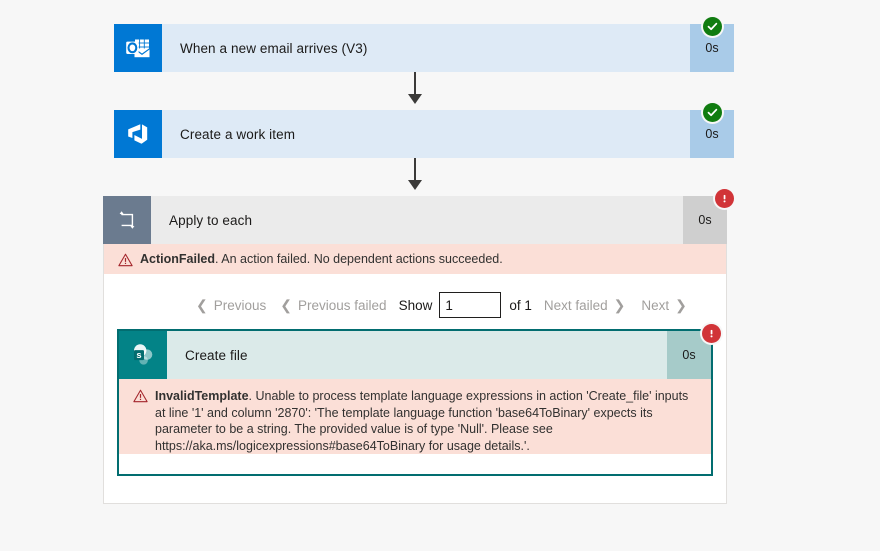 The width and height of the screenshot is (880, 551). I want to click on sharepoint-icon: s, so click(143, 355).